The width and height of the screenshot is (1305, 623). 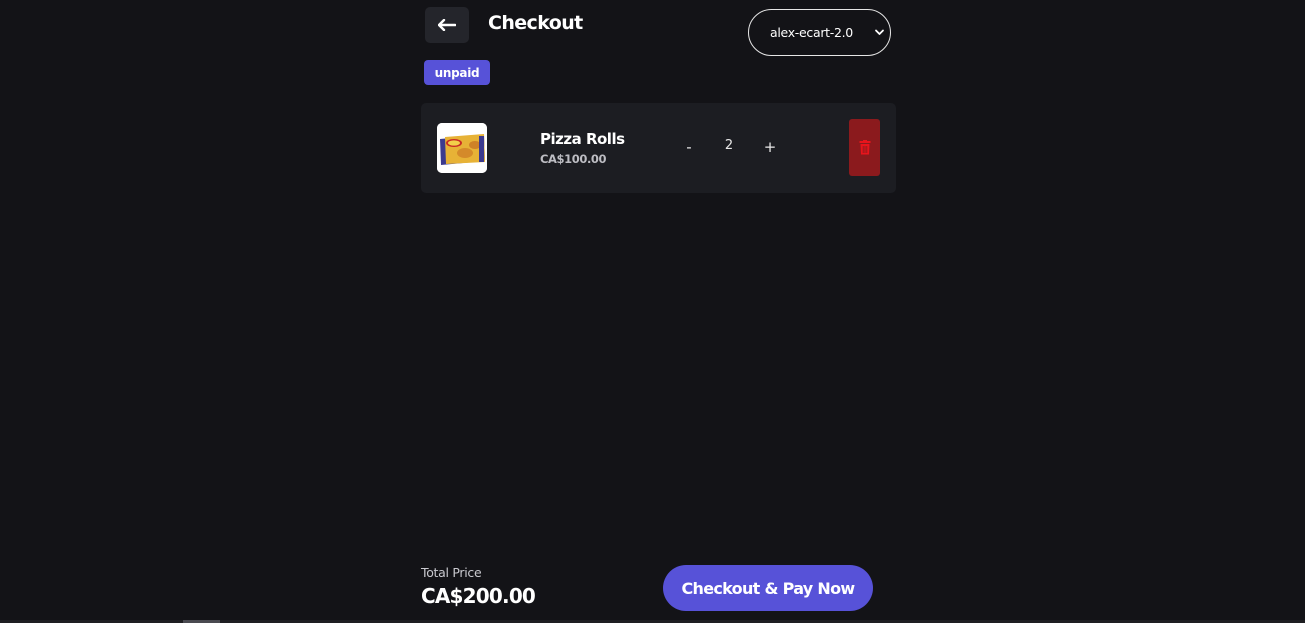 I want to click on product-package-image, so click(x=462, y=148).